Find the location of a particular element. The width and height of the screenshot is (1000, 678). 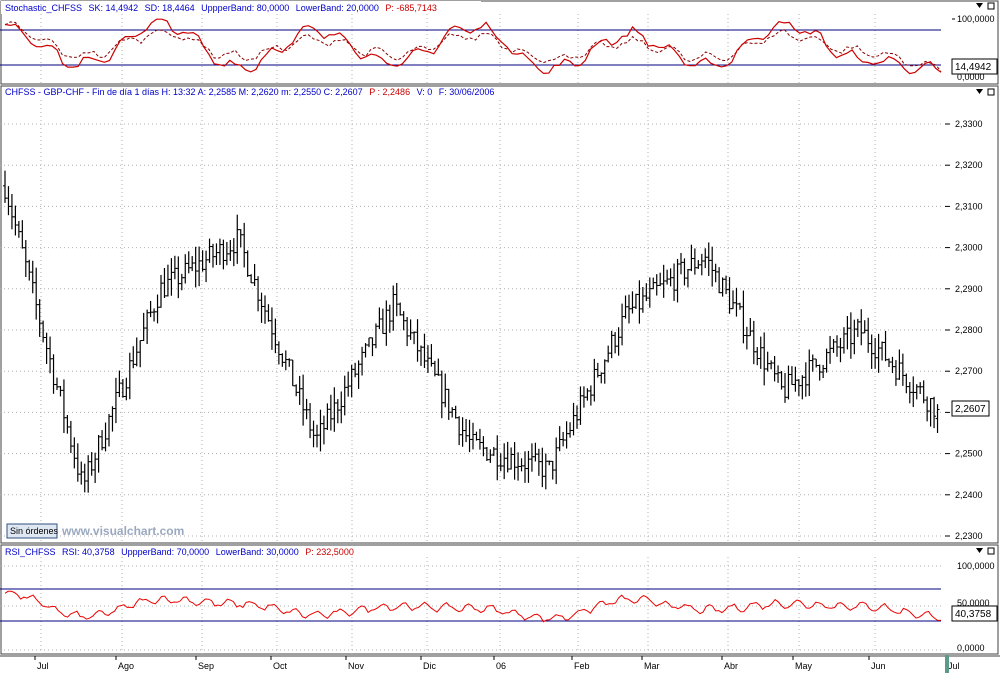

price-axis-label: 2,2500 is located at coordinates (969, 454).